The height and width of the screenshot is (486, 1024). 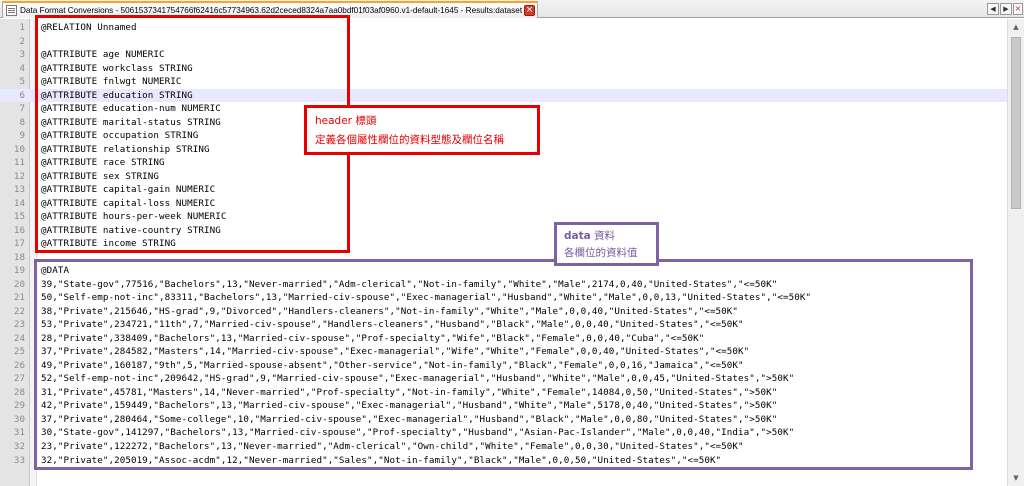 I want to click on line-number: 21, so click(x=19, y=298).